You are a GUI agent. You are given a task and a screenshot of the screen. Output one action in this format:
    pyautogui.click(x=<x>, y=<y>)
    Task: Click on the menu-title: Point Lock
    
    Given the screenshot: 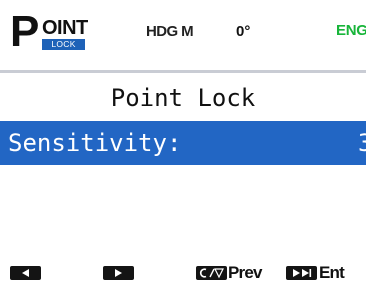 What is the action you would take?
    pyautogui.click(x=183, y=98)
    